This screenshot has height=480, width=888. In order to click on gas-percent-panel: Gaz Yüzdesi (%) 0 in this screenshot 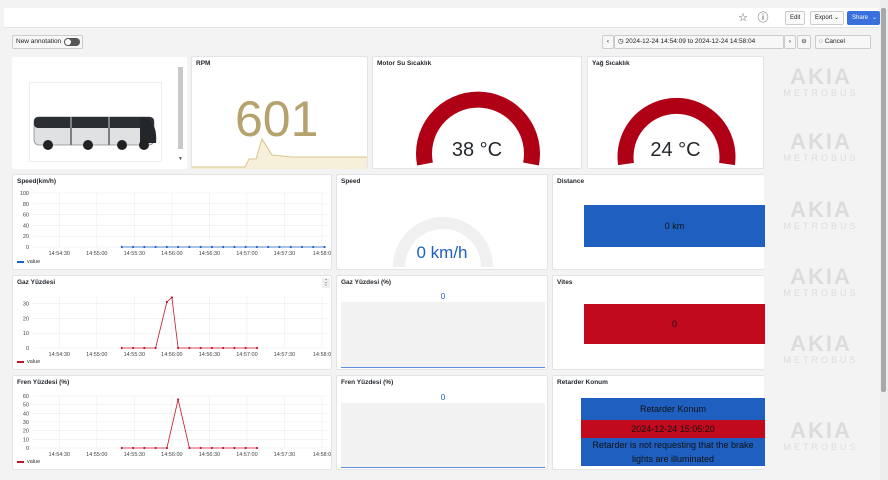, I will do `click(442, 322)`.